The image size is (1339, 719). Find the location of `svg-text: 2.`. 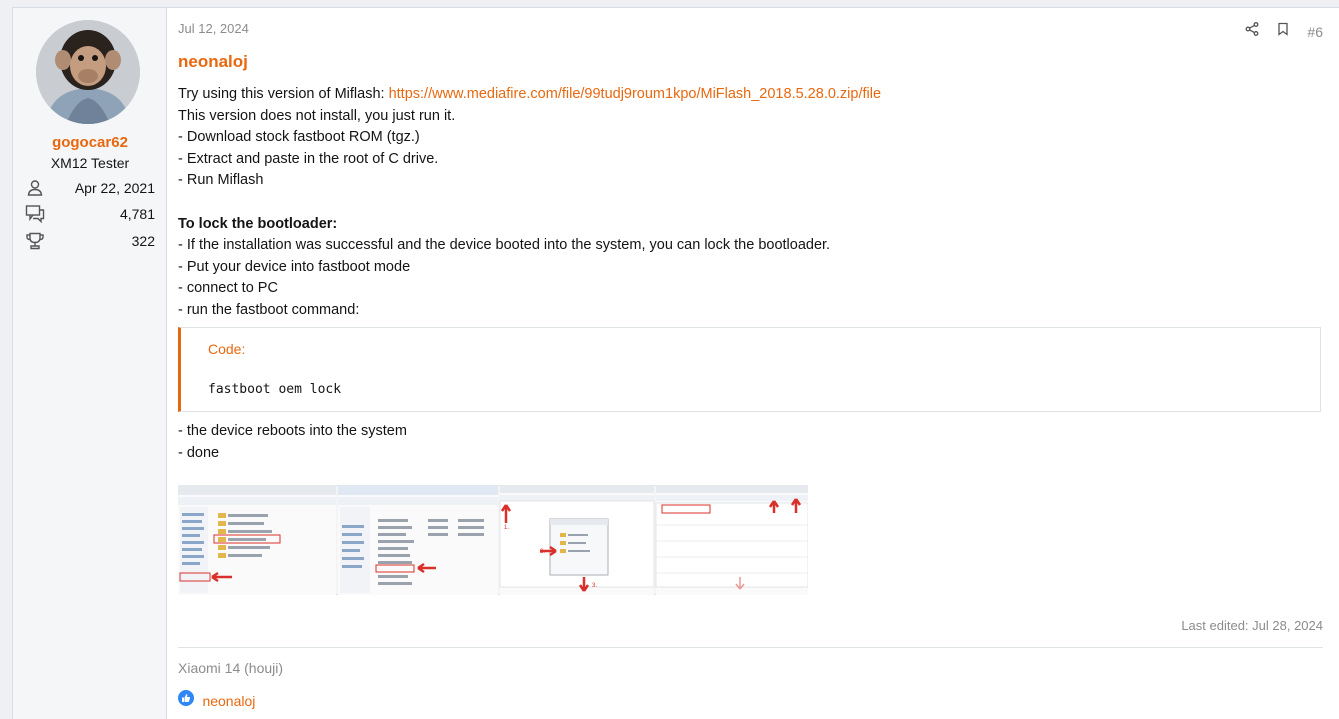

svg-text: 2. is located at coordinates (542, 552).